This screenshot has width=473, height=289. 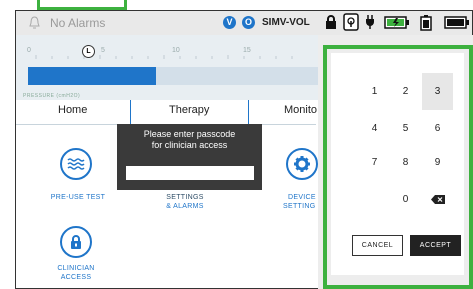 What do you see at coordinates (286, 22) in the screenshot?
I see `ventilation-mode: SIMV-VOL` at bounding box center [286, 22].